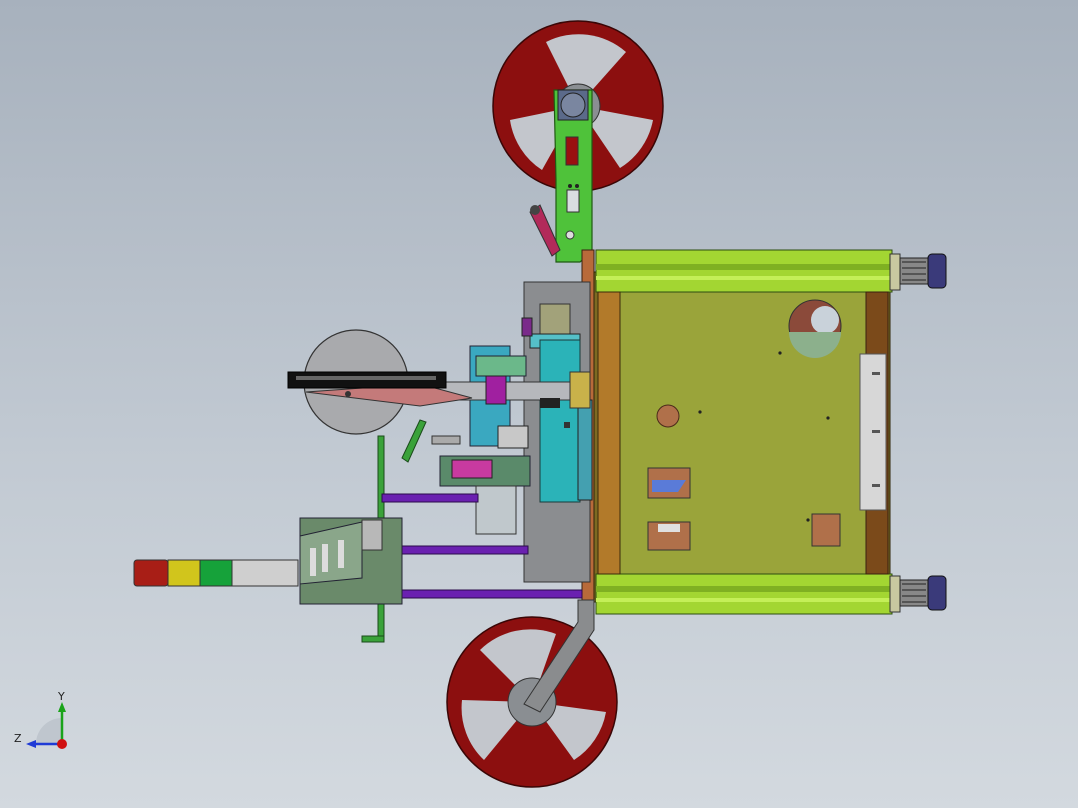  Describe the element at coordinates (18, 738) in the screenshot. I see `z-axis-label: Z` at that location.